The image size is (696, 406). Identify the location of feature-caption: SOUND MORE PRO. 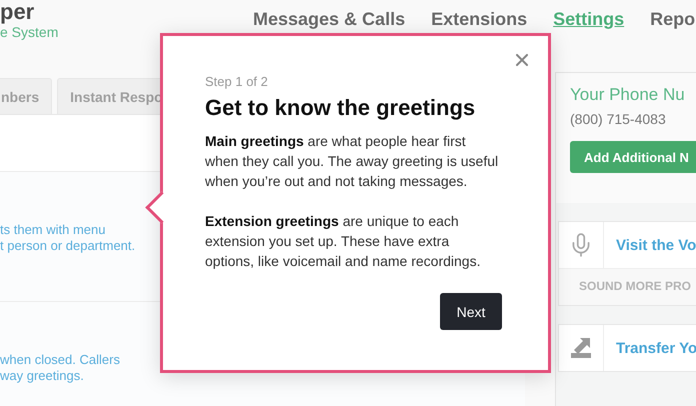
(627, 286).